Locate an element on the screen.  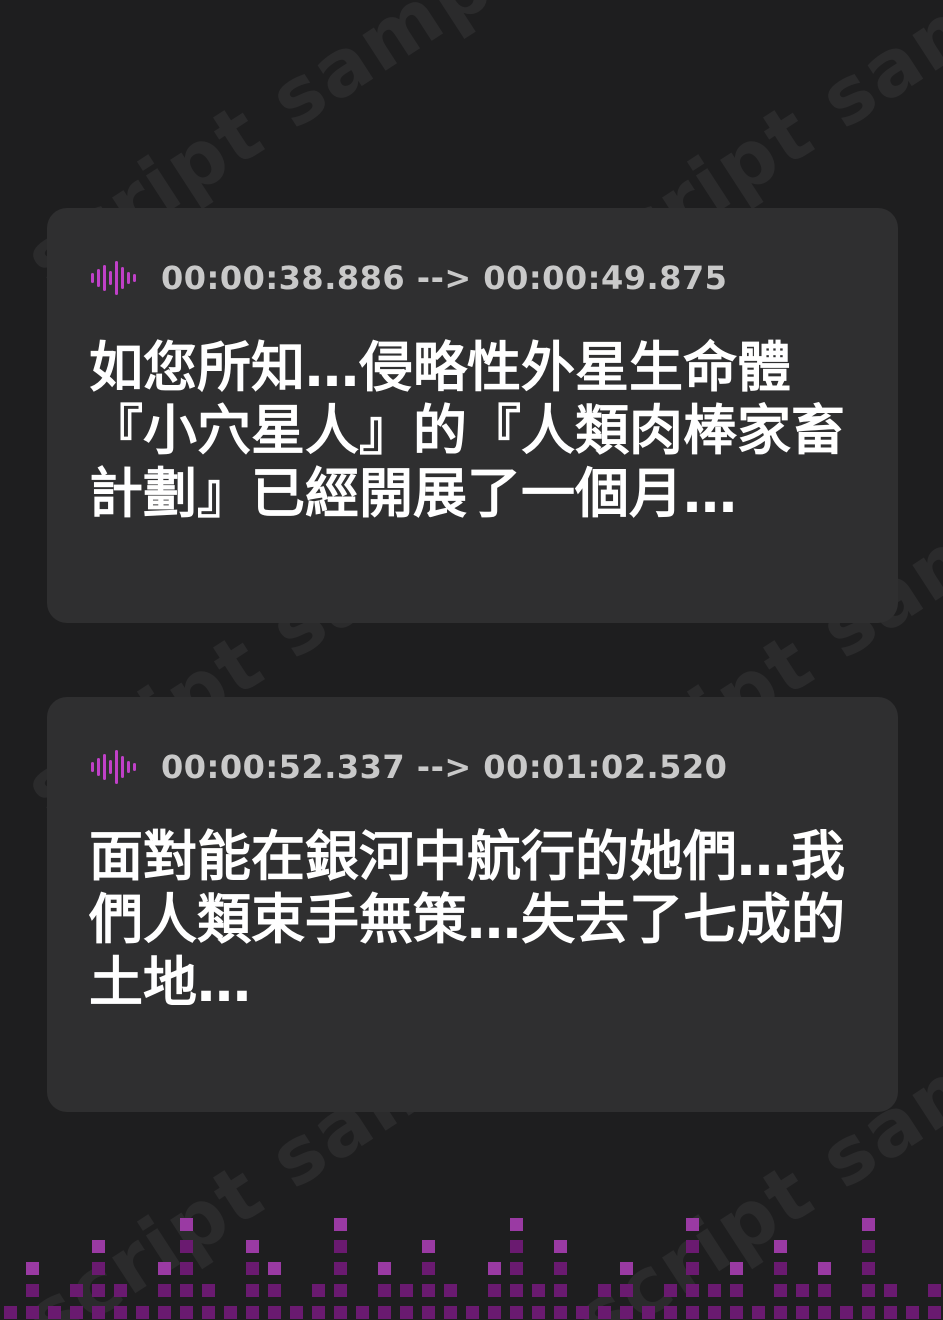
timestamp-row: 00:00:38.886 --> 00:00:49.875 is located at coordinates (408, 278).